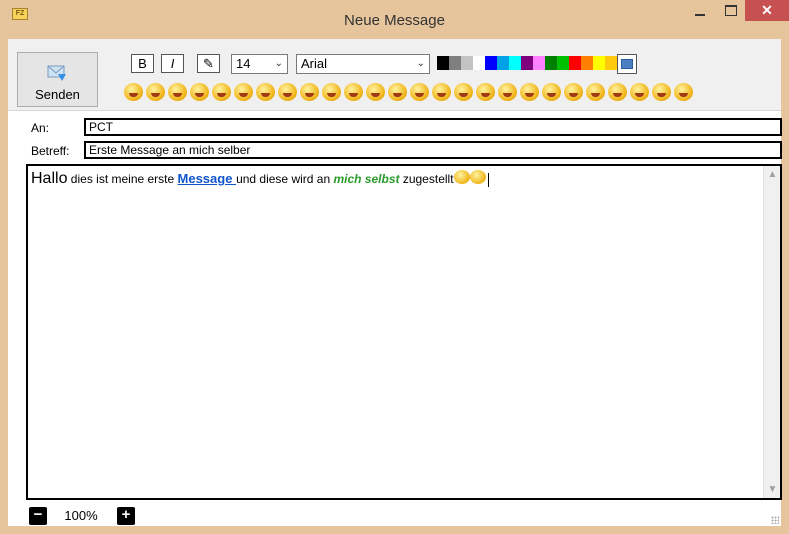  Describe the element at coordinates (366, 179) in the screenshot. I see `green-italic-text: mich selbst` at that location.